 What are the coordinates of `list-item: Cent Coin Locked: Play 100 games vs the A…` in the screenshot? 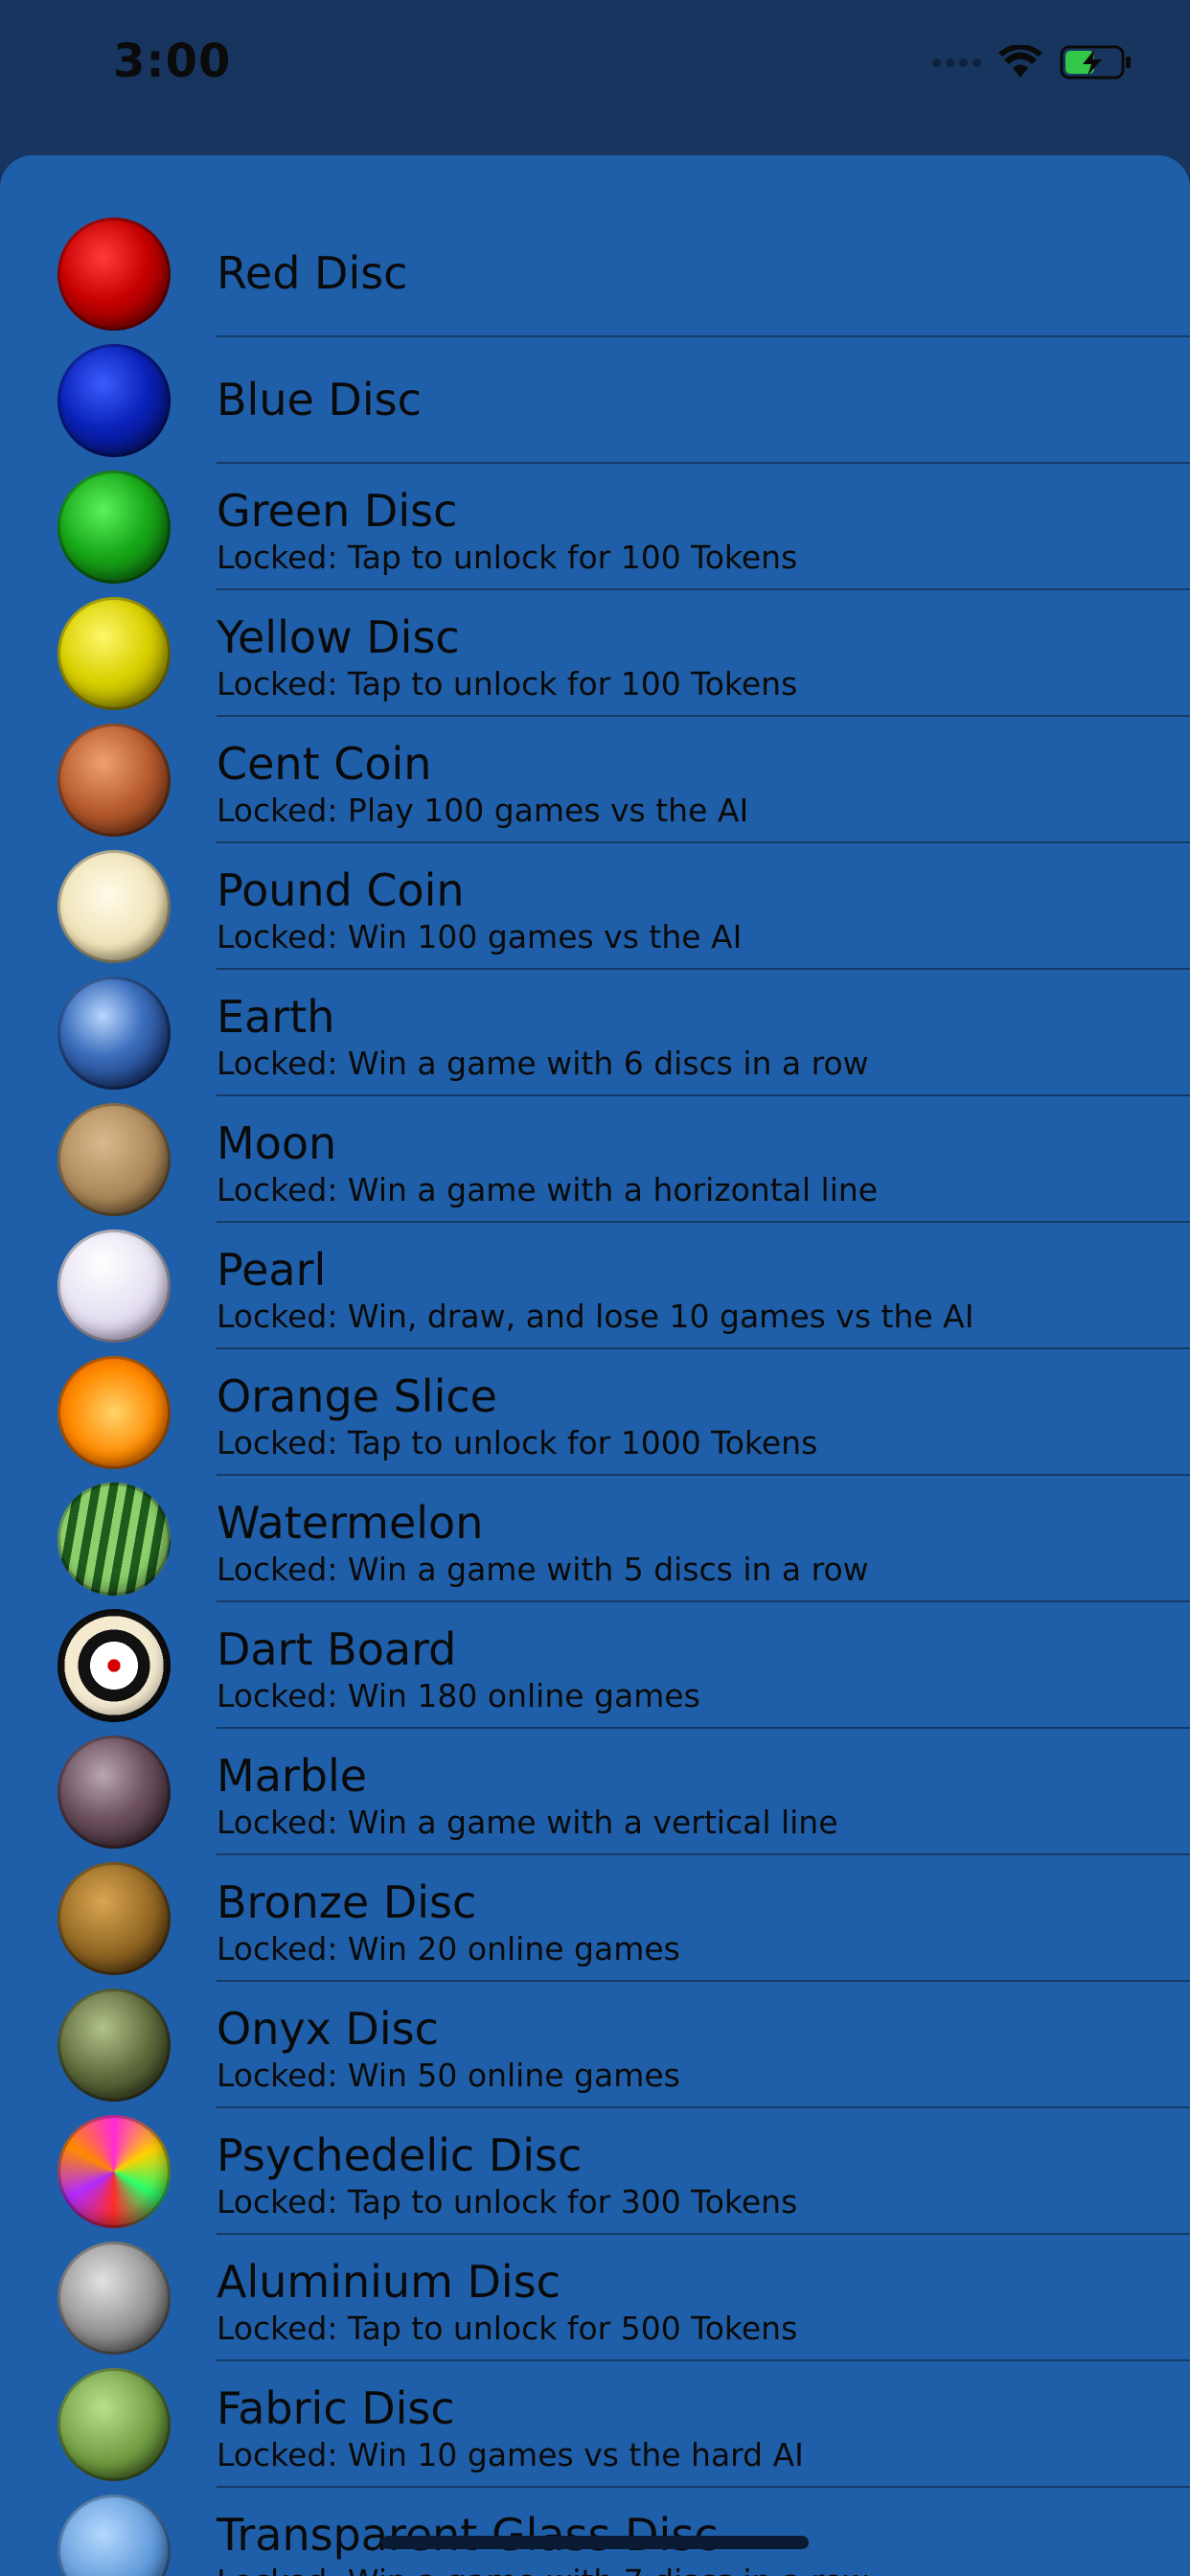 It's located at (595, 780).